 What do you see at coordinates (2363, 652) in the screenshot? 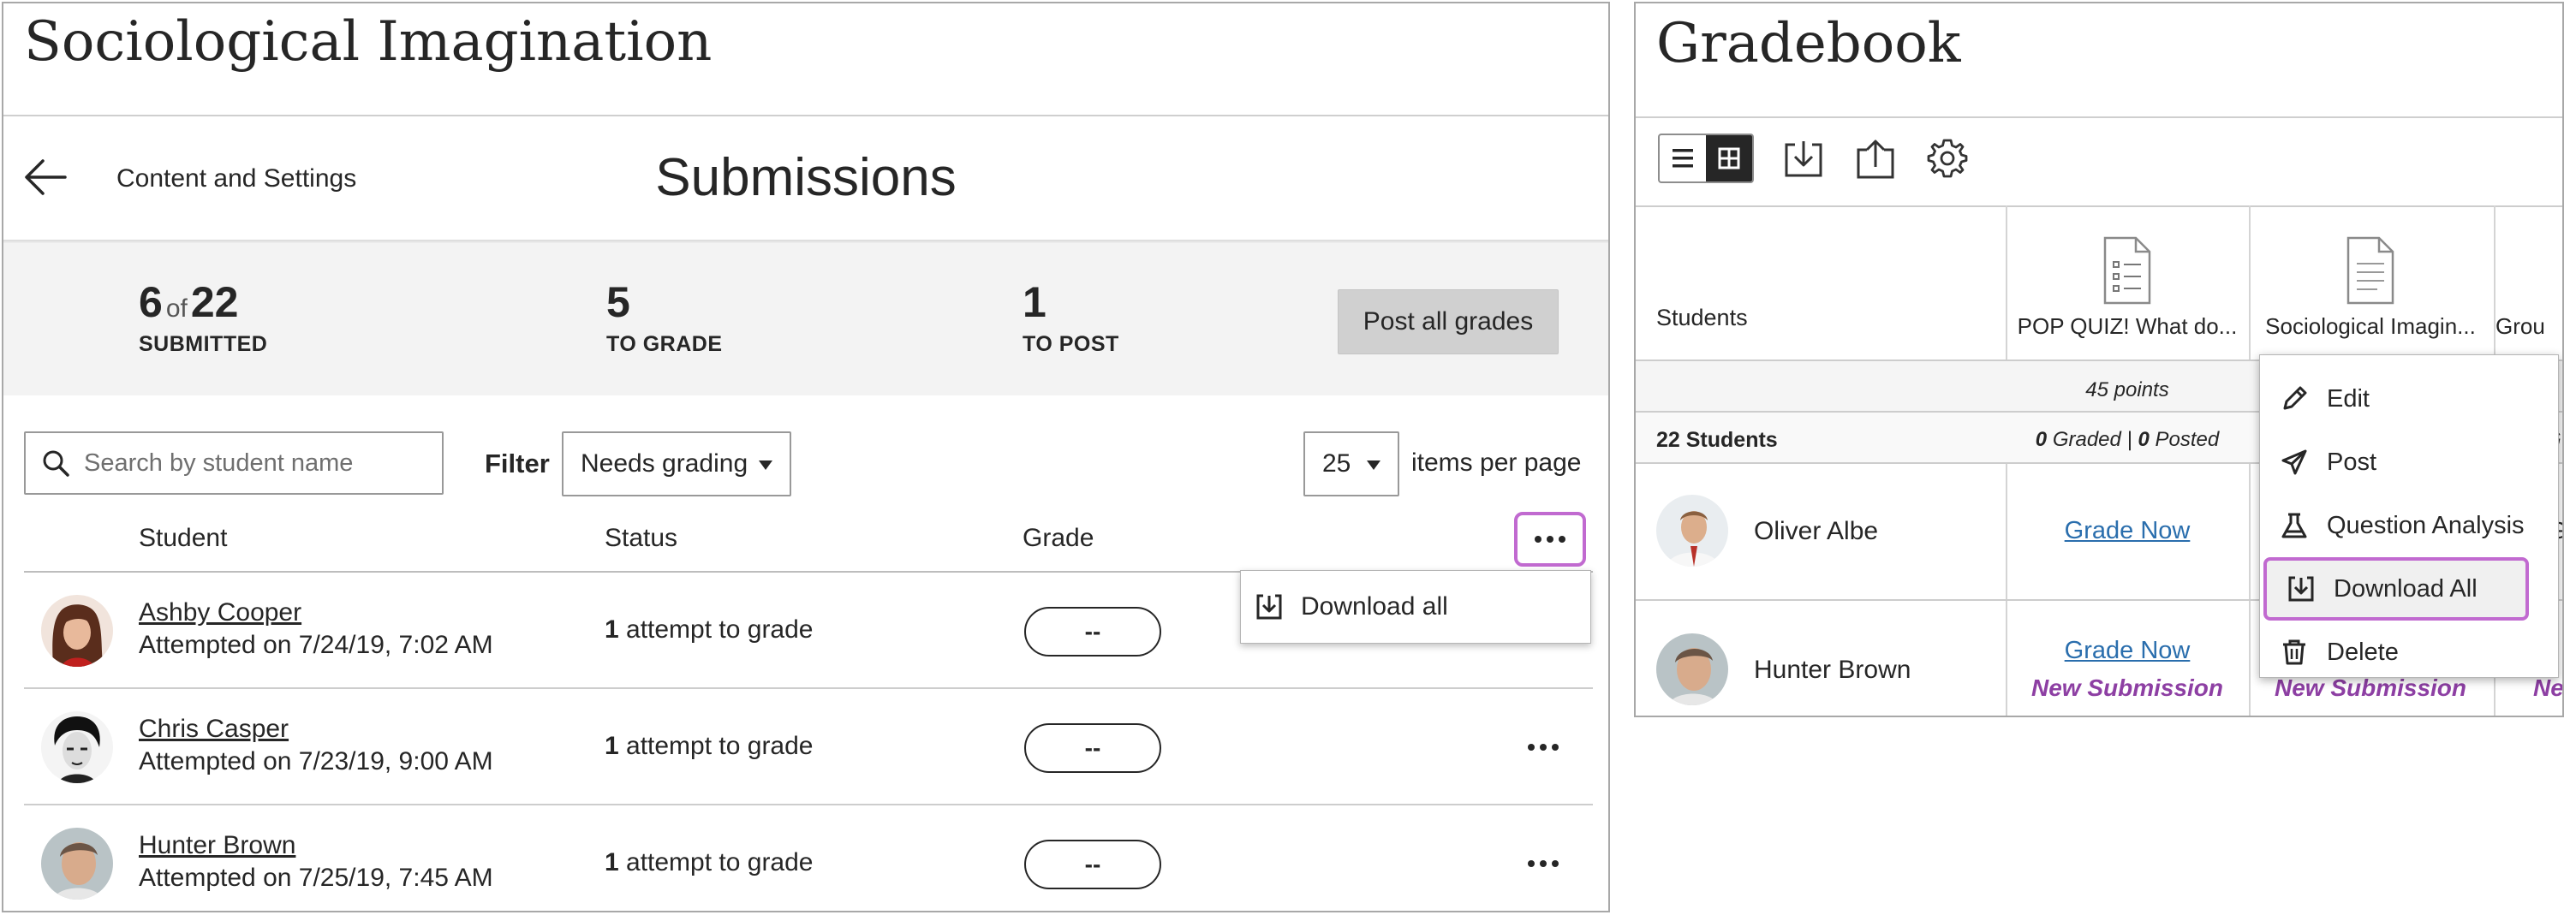
I see `menu-item-label: Delete` at bounding box center [2363, 652].